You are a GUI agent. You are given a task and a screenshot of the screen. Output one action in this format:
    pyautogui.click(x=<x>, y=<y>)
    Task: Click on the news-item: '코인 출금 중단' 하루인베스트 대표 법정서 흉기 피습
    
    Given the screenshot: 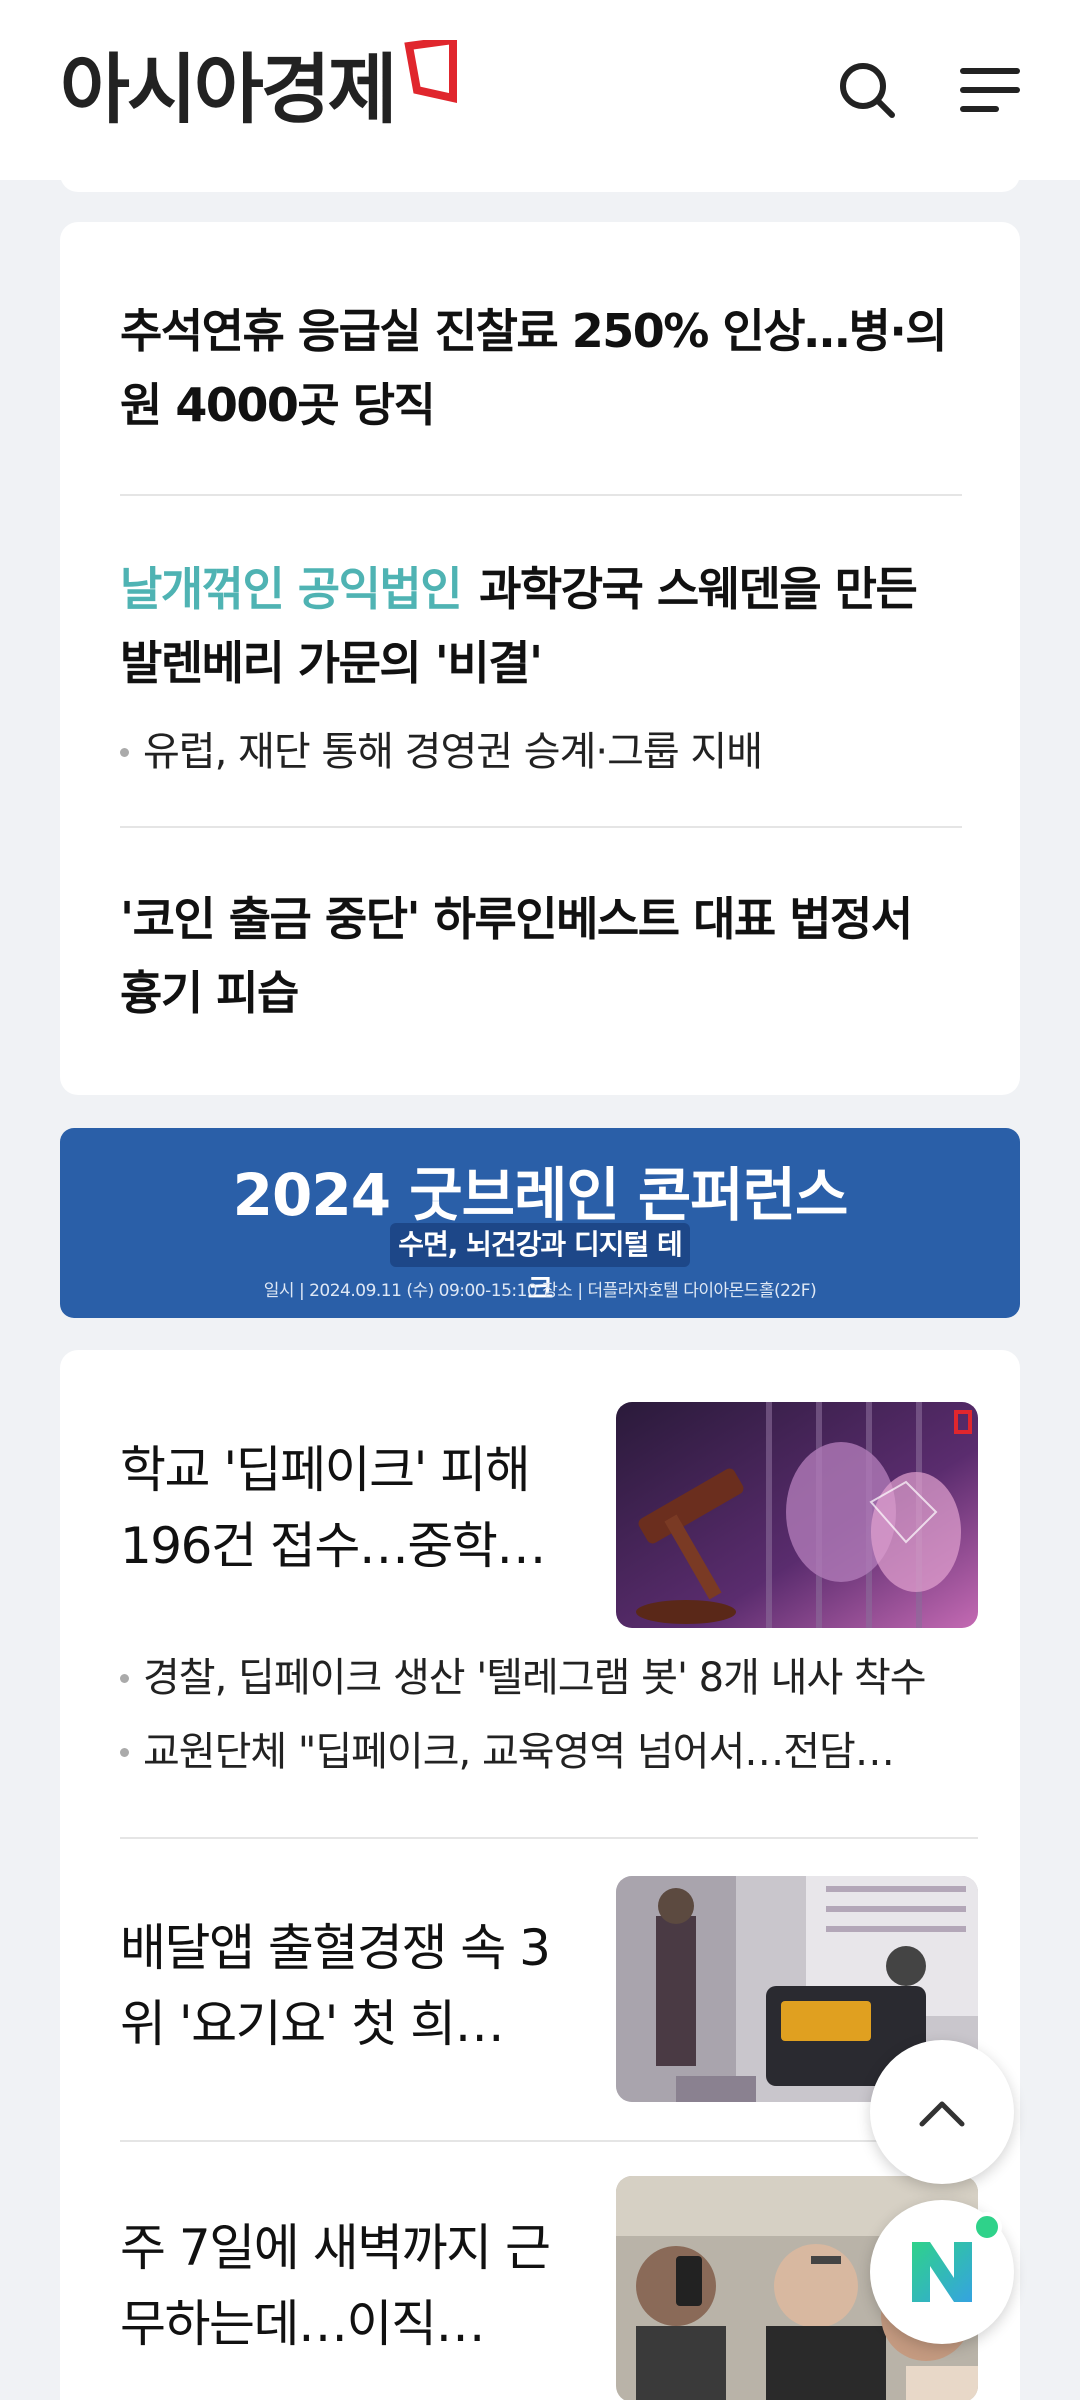 What is the action you would take?
    pyautogui.click(x=541, y=956)
    